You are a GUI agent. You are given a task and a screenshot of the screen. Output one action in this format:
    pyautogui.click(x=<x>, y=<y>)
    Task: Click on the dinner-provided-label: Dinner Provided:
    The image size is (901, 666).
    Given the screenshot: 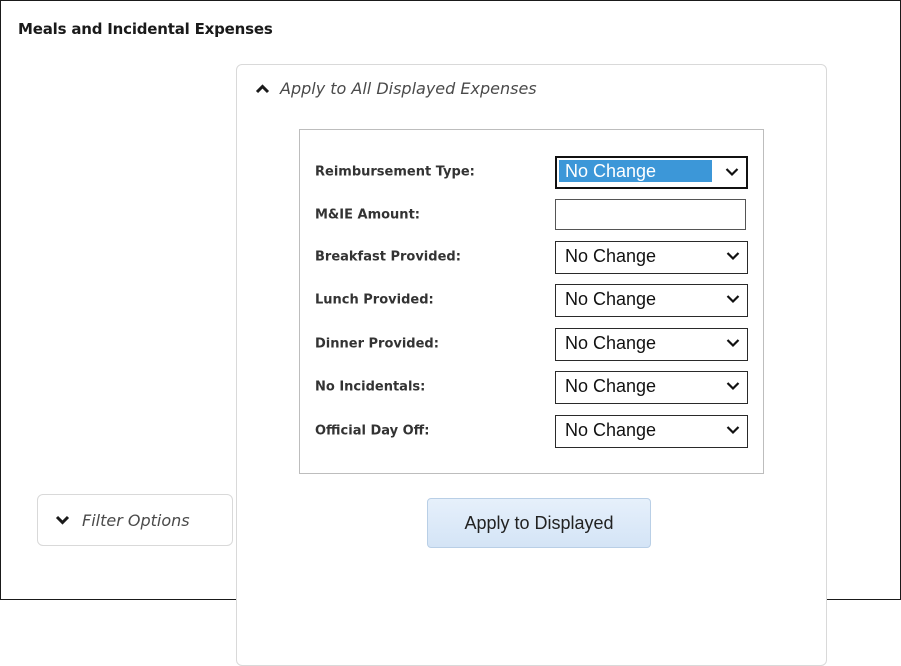 What is the action you would take?
    pyautogui.click(x=377, y=344)
    